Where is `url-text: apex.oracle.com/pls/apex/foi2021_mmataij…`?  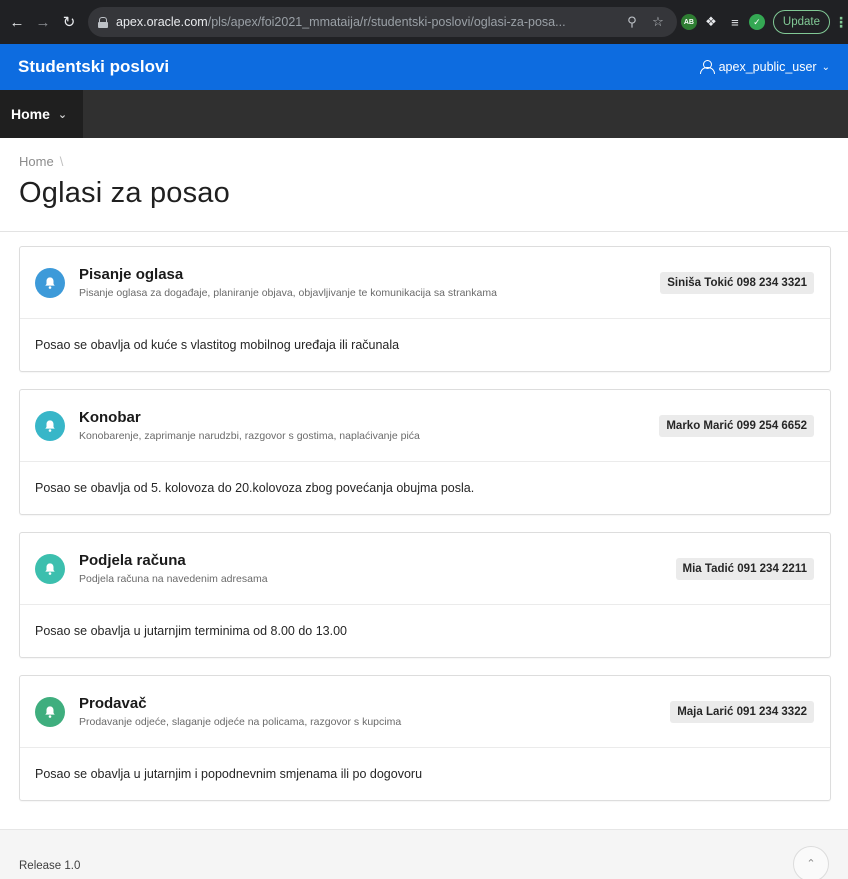
url-text: apex.oracle.com/pls/apex/foi2021_mmataij… is located at coordinates (365, 22).